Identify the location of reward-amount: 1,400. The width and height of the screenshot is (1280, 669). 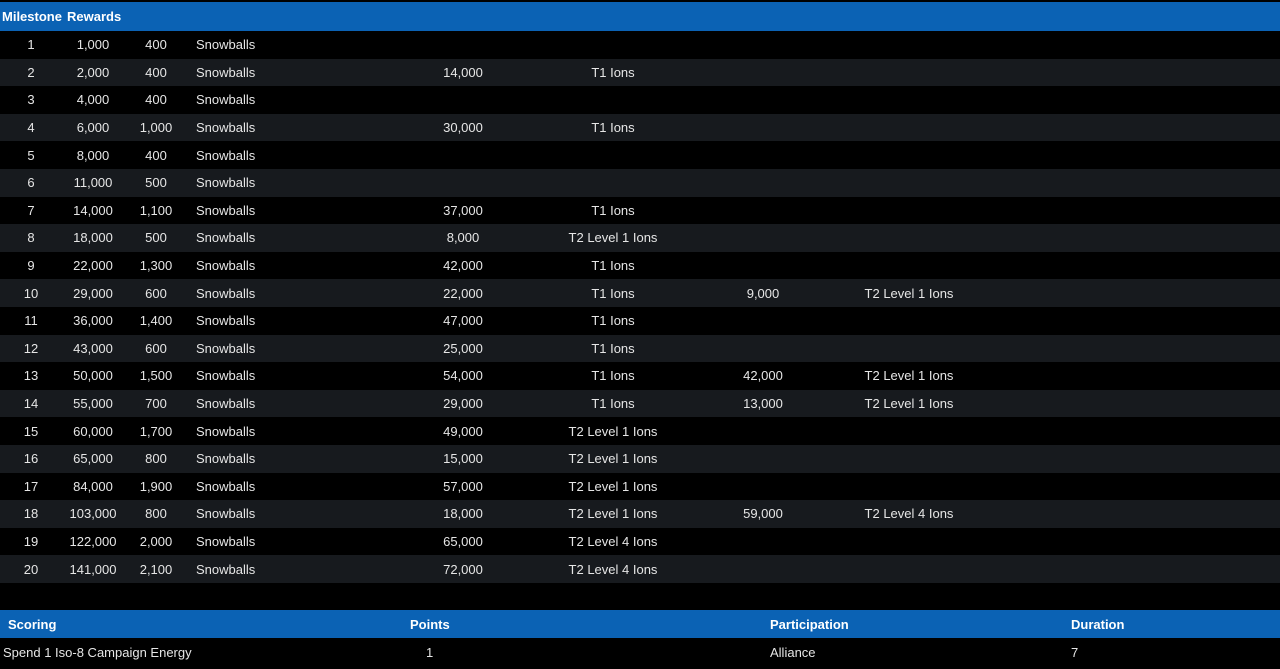
(156, 320).